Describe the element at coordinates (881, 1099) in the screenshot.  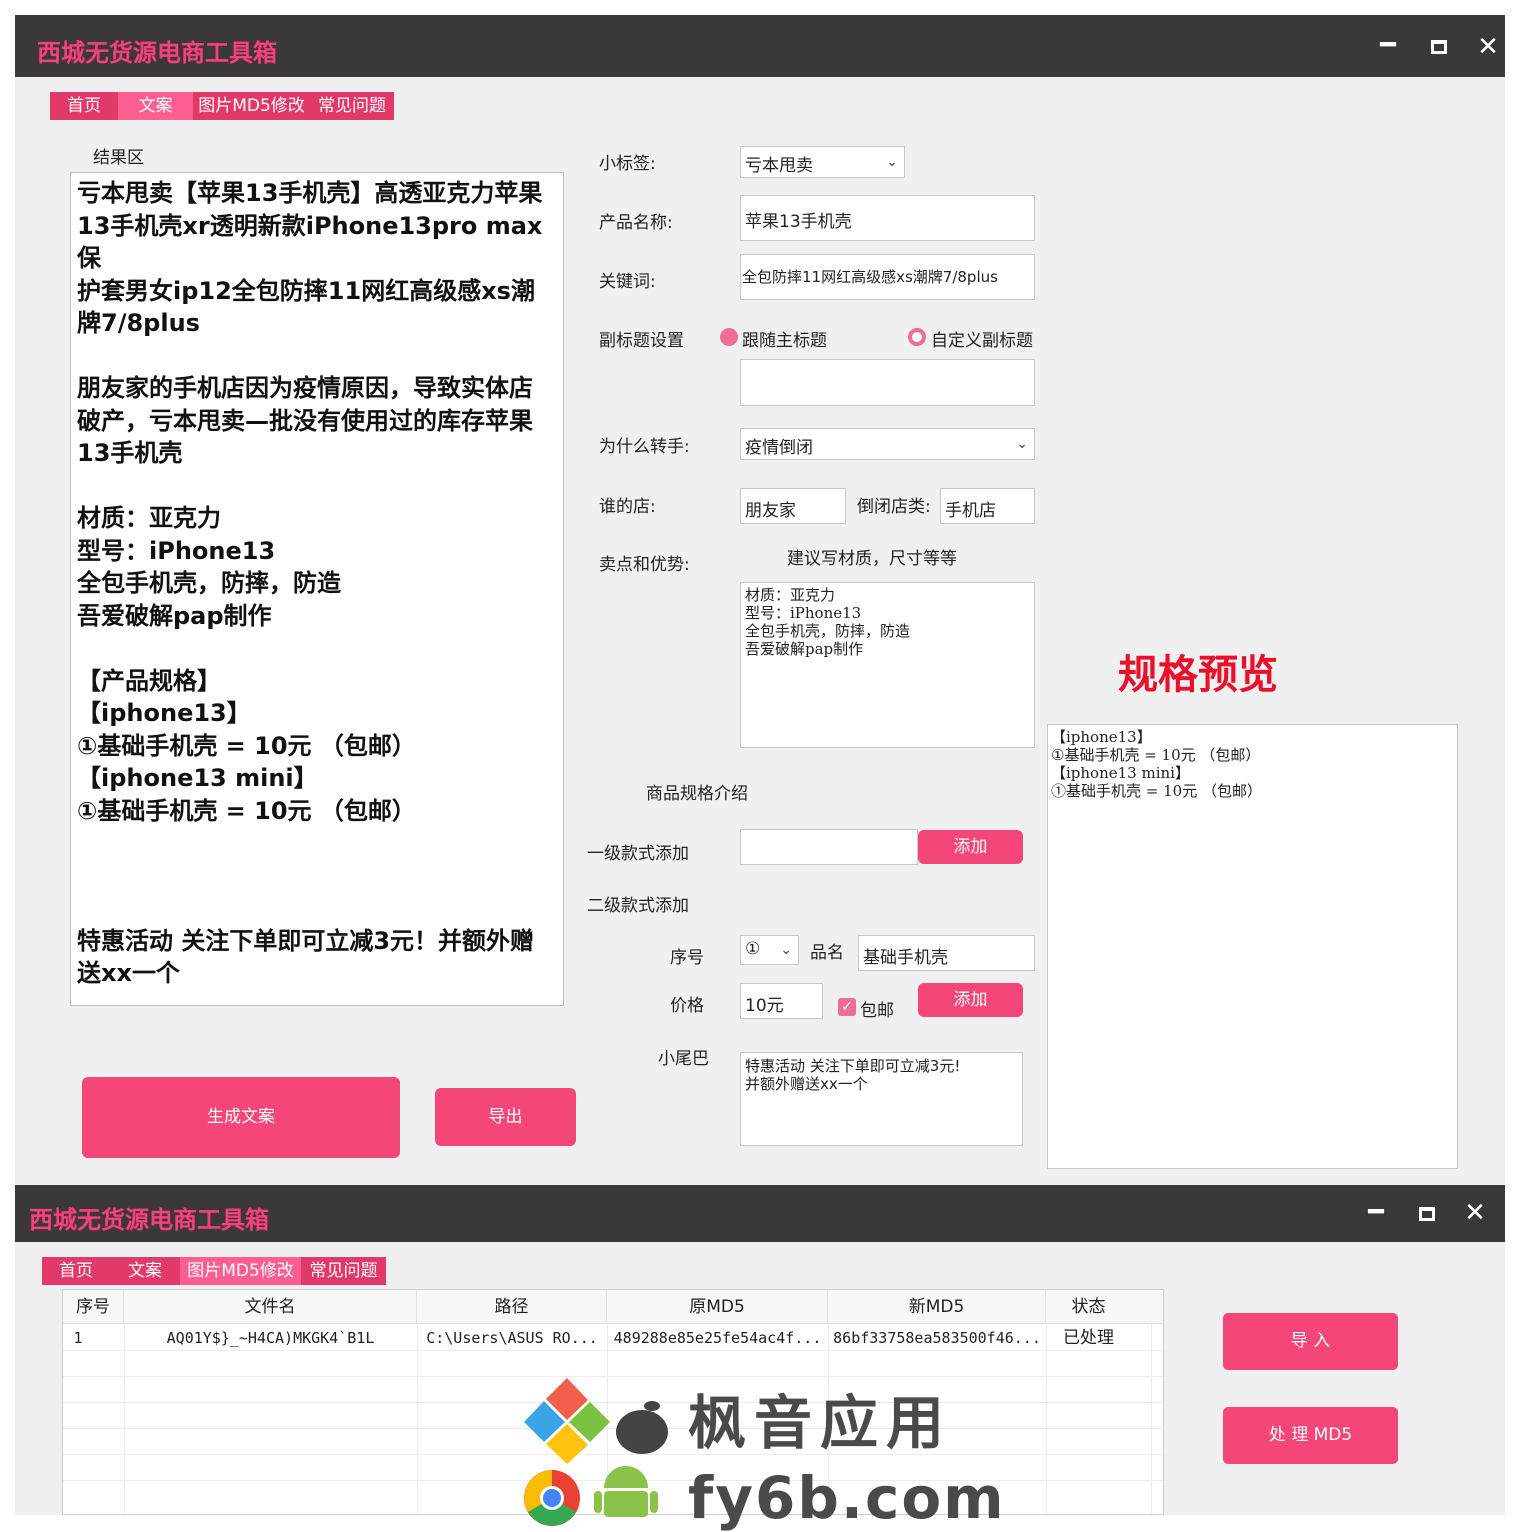
I see `tail-textarea: 特惠活动 关注下单即可立减3元! 并额外赠送xx一个` at that location.